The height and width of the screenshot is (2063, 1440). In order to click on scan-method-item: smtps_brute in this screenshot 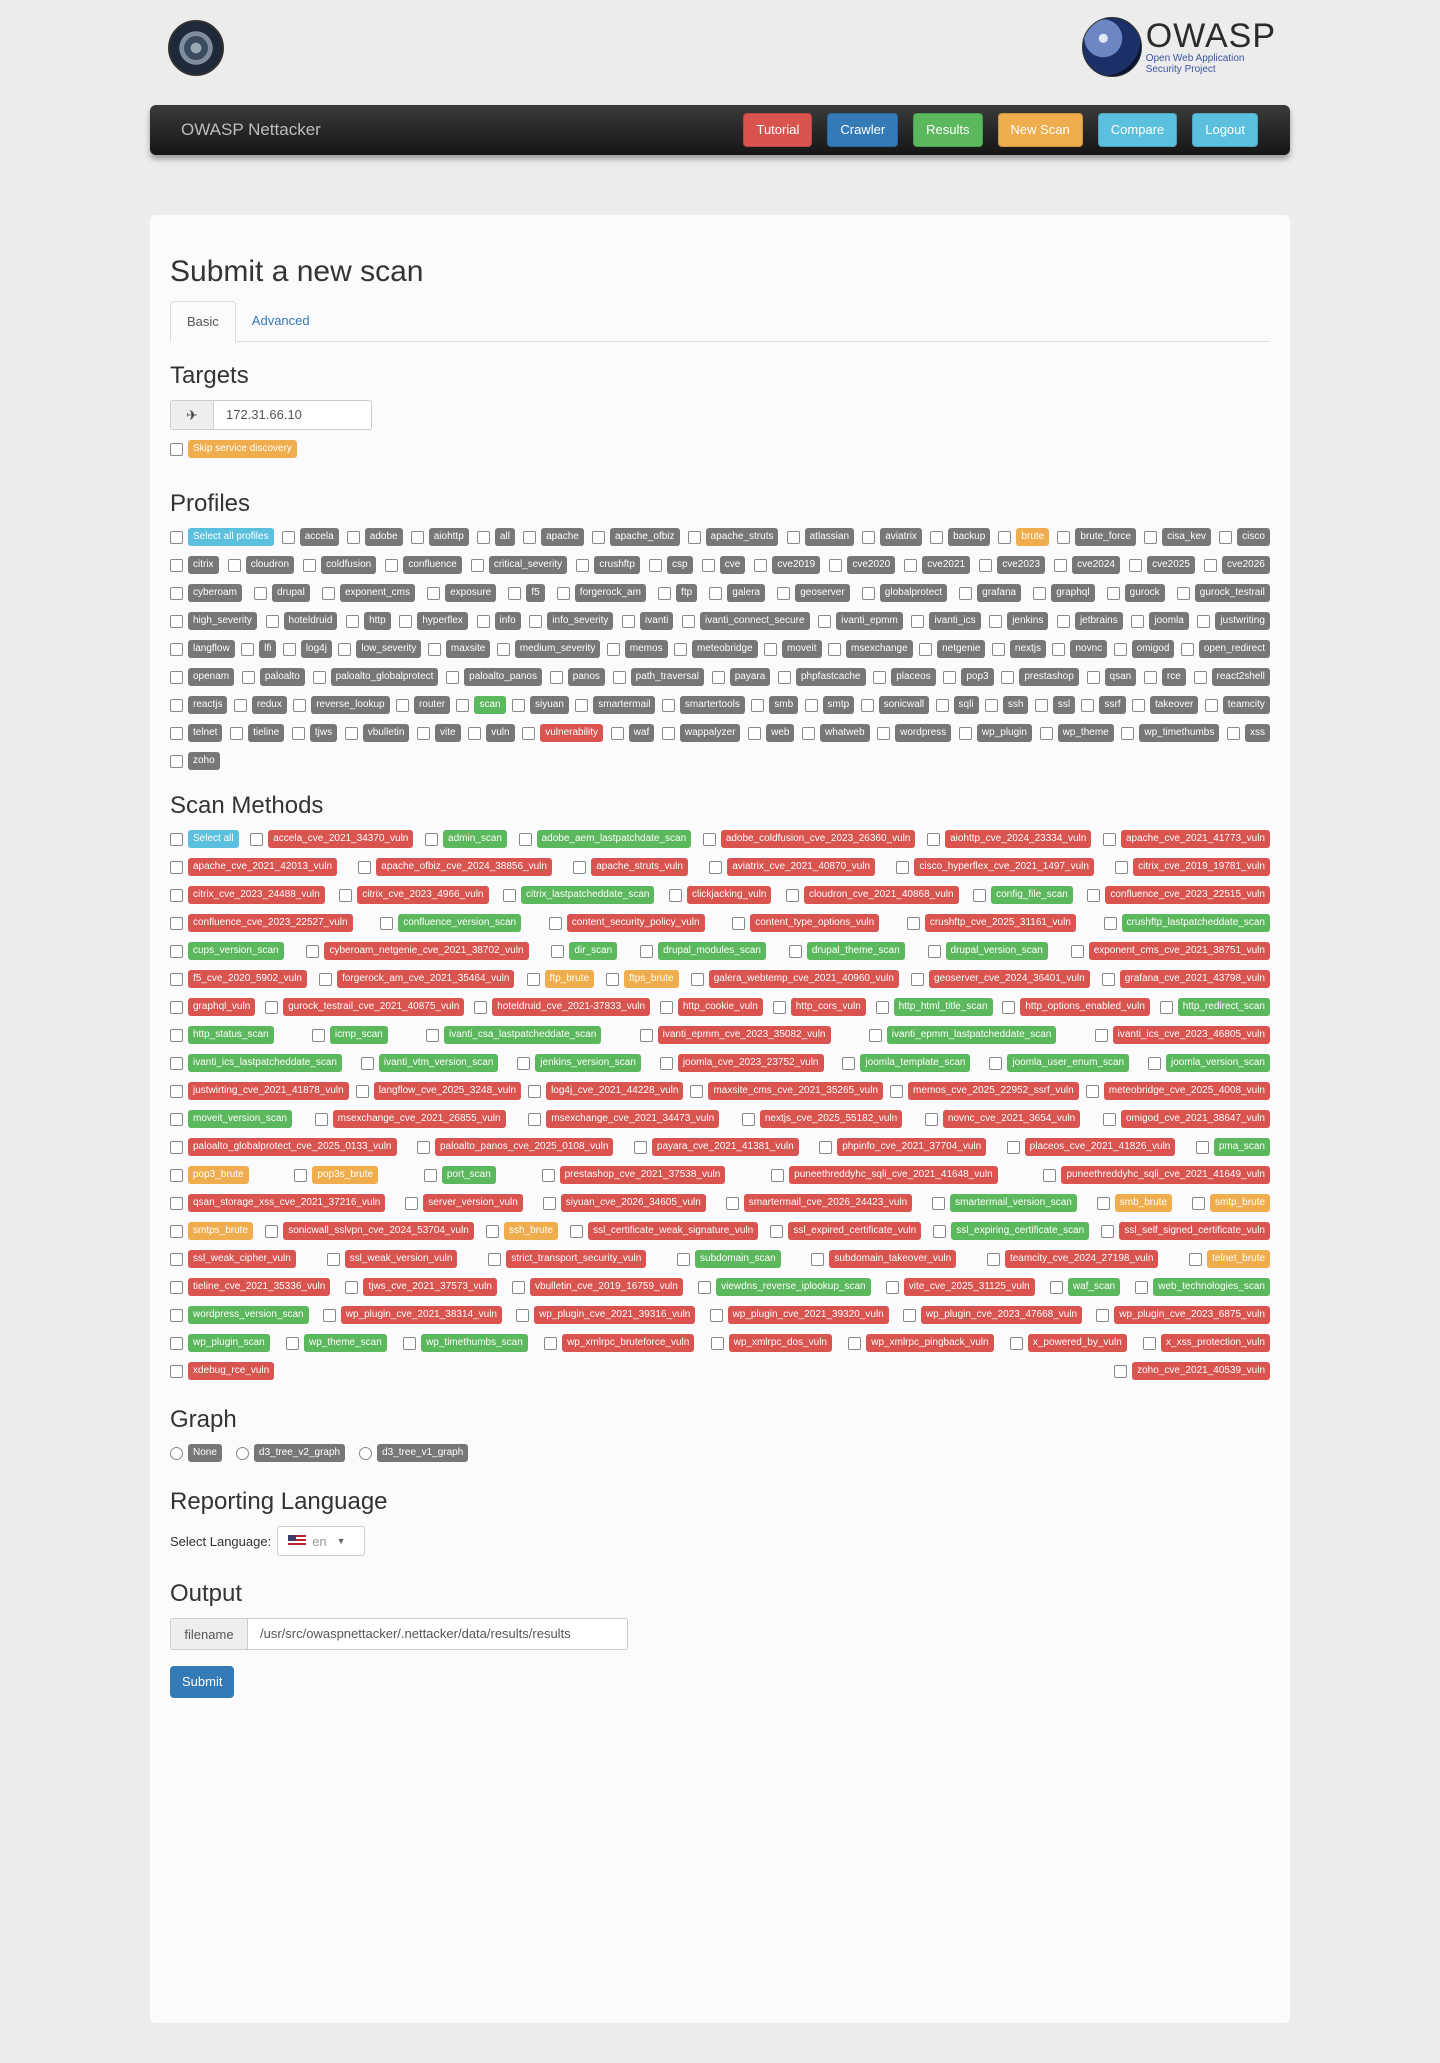, I will do `click(212, 1231)`.